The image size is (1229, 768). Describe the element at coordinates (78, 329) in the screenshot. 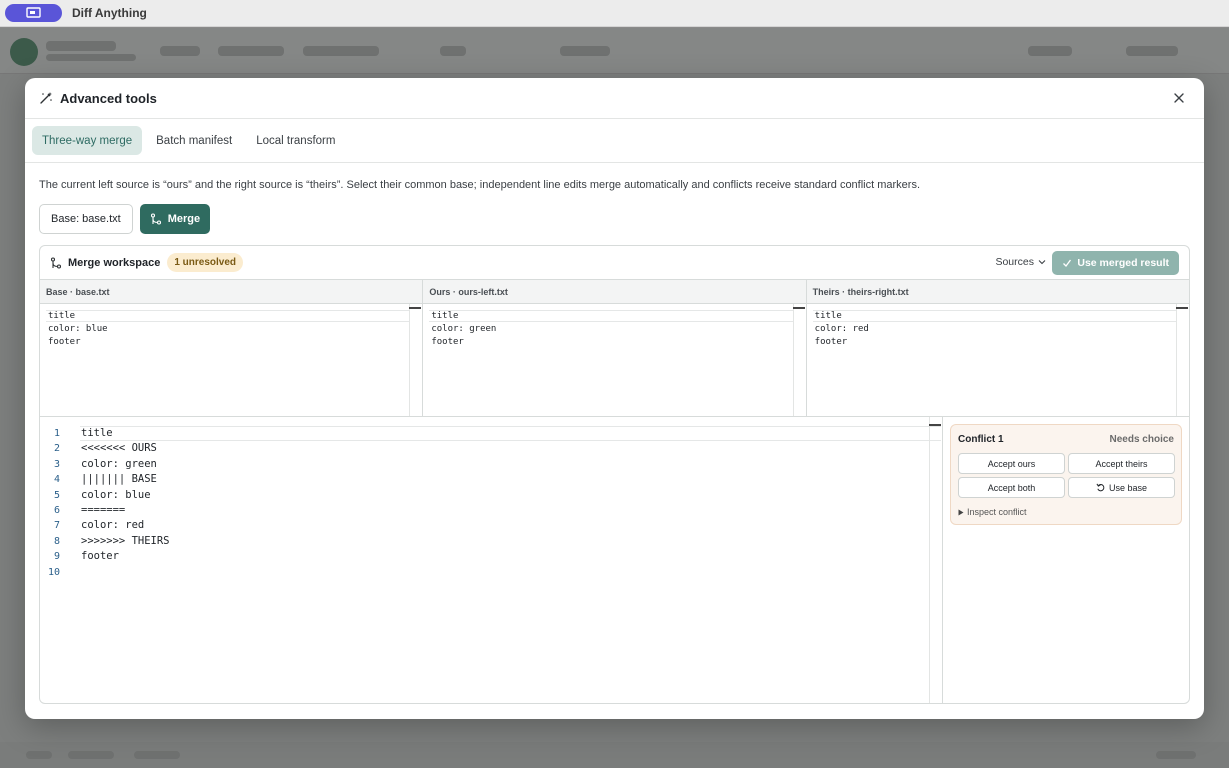

I see `pane-content: title color: blue footer` at that location.